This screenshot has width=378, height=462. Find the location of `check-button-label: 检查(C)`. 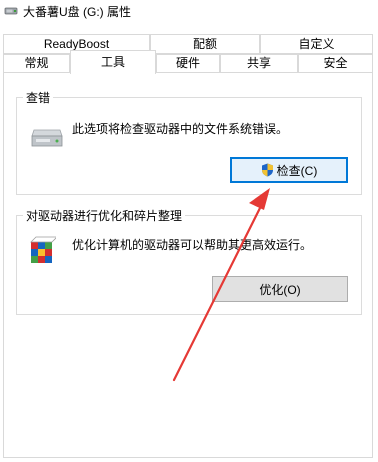

check-button-label: 检查(C) is located at coordinates (297, 170).